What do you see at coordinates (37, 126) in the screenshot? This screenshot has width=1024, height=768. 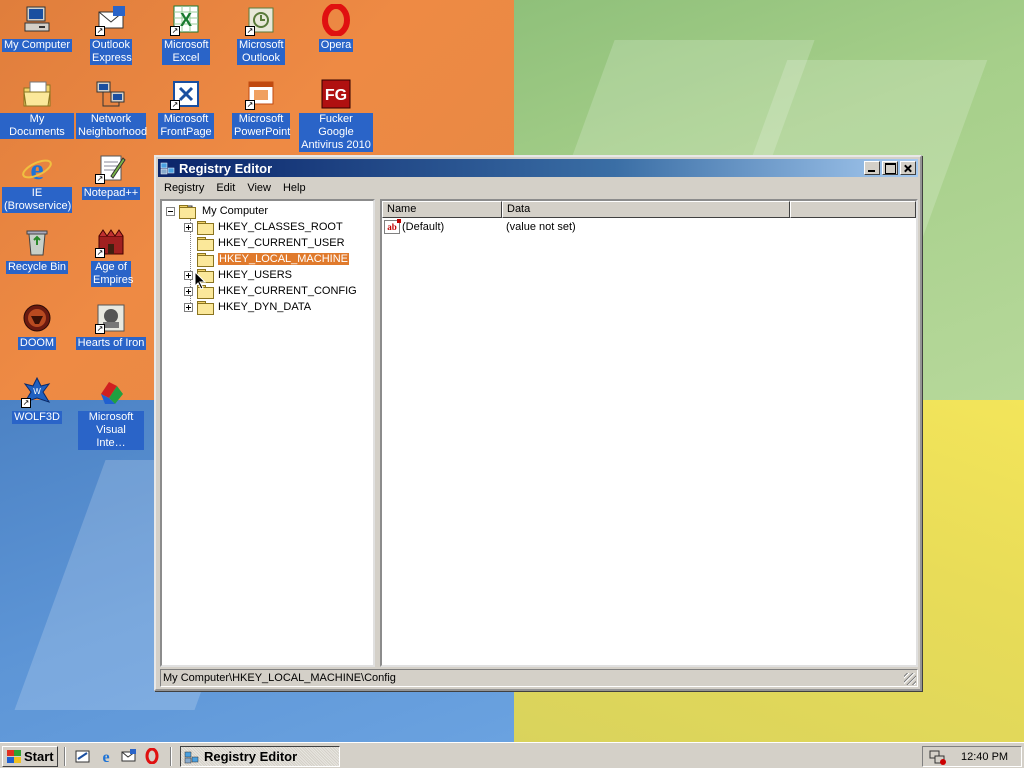 I see `desktop-icon-label: My Documents` at bounding box center [37, 126].